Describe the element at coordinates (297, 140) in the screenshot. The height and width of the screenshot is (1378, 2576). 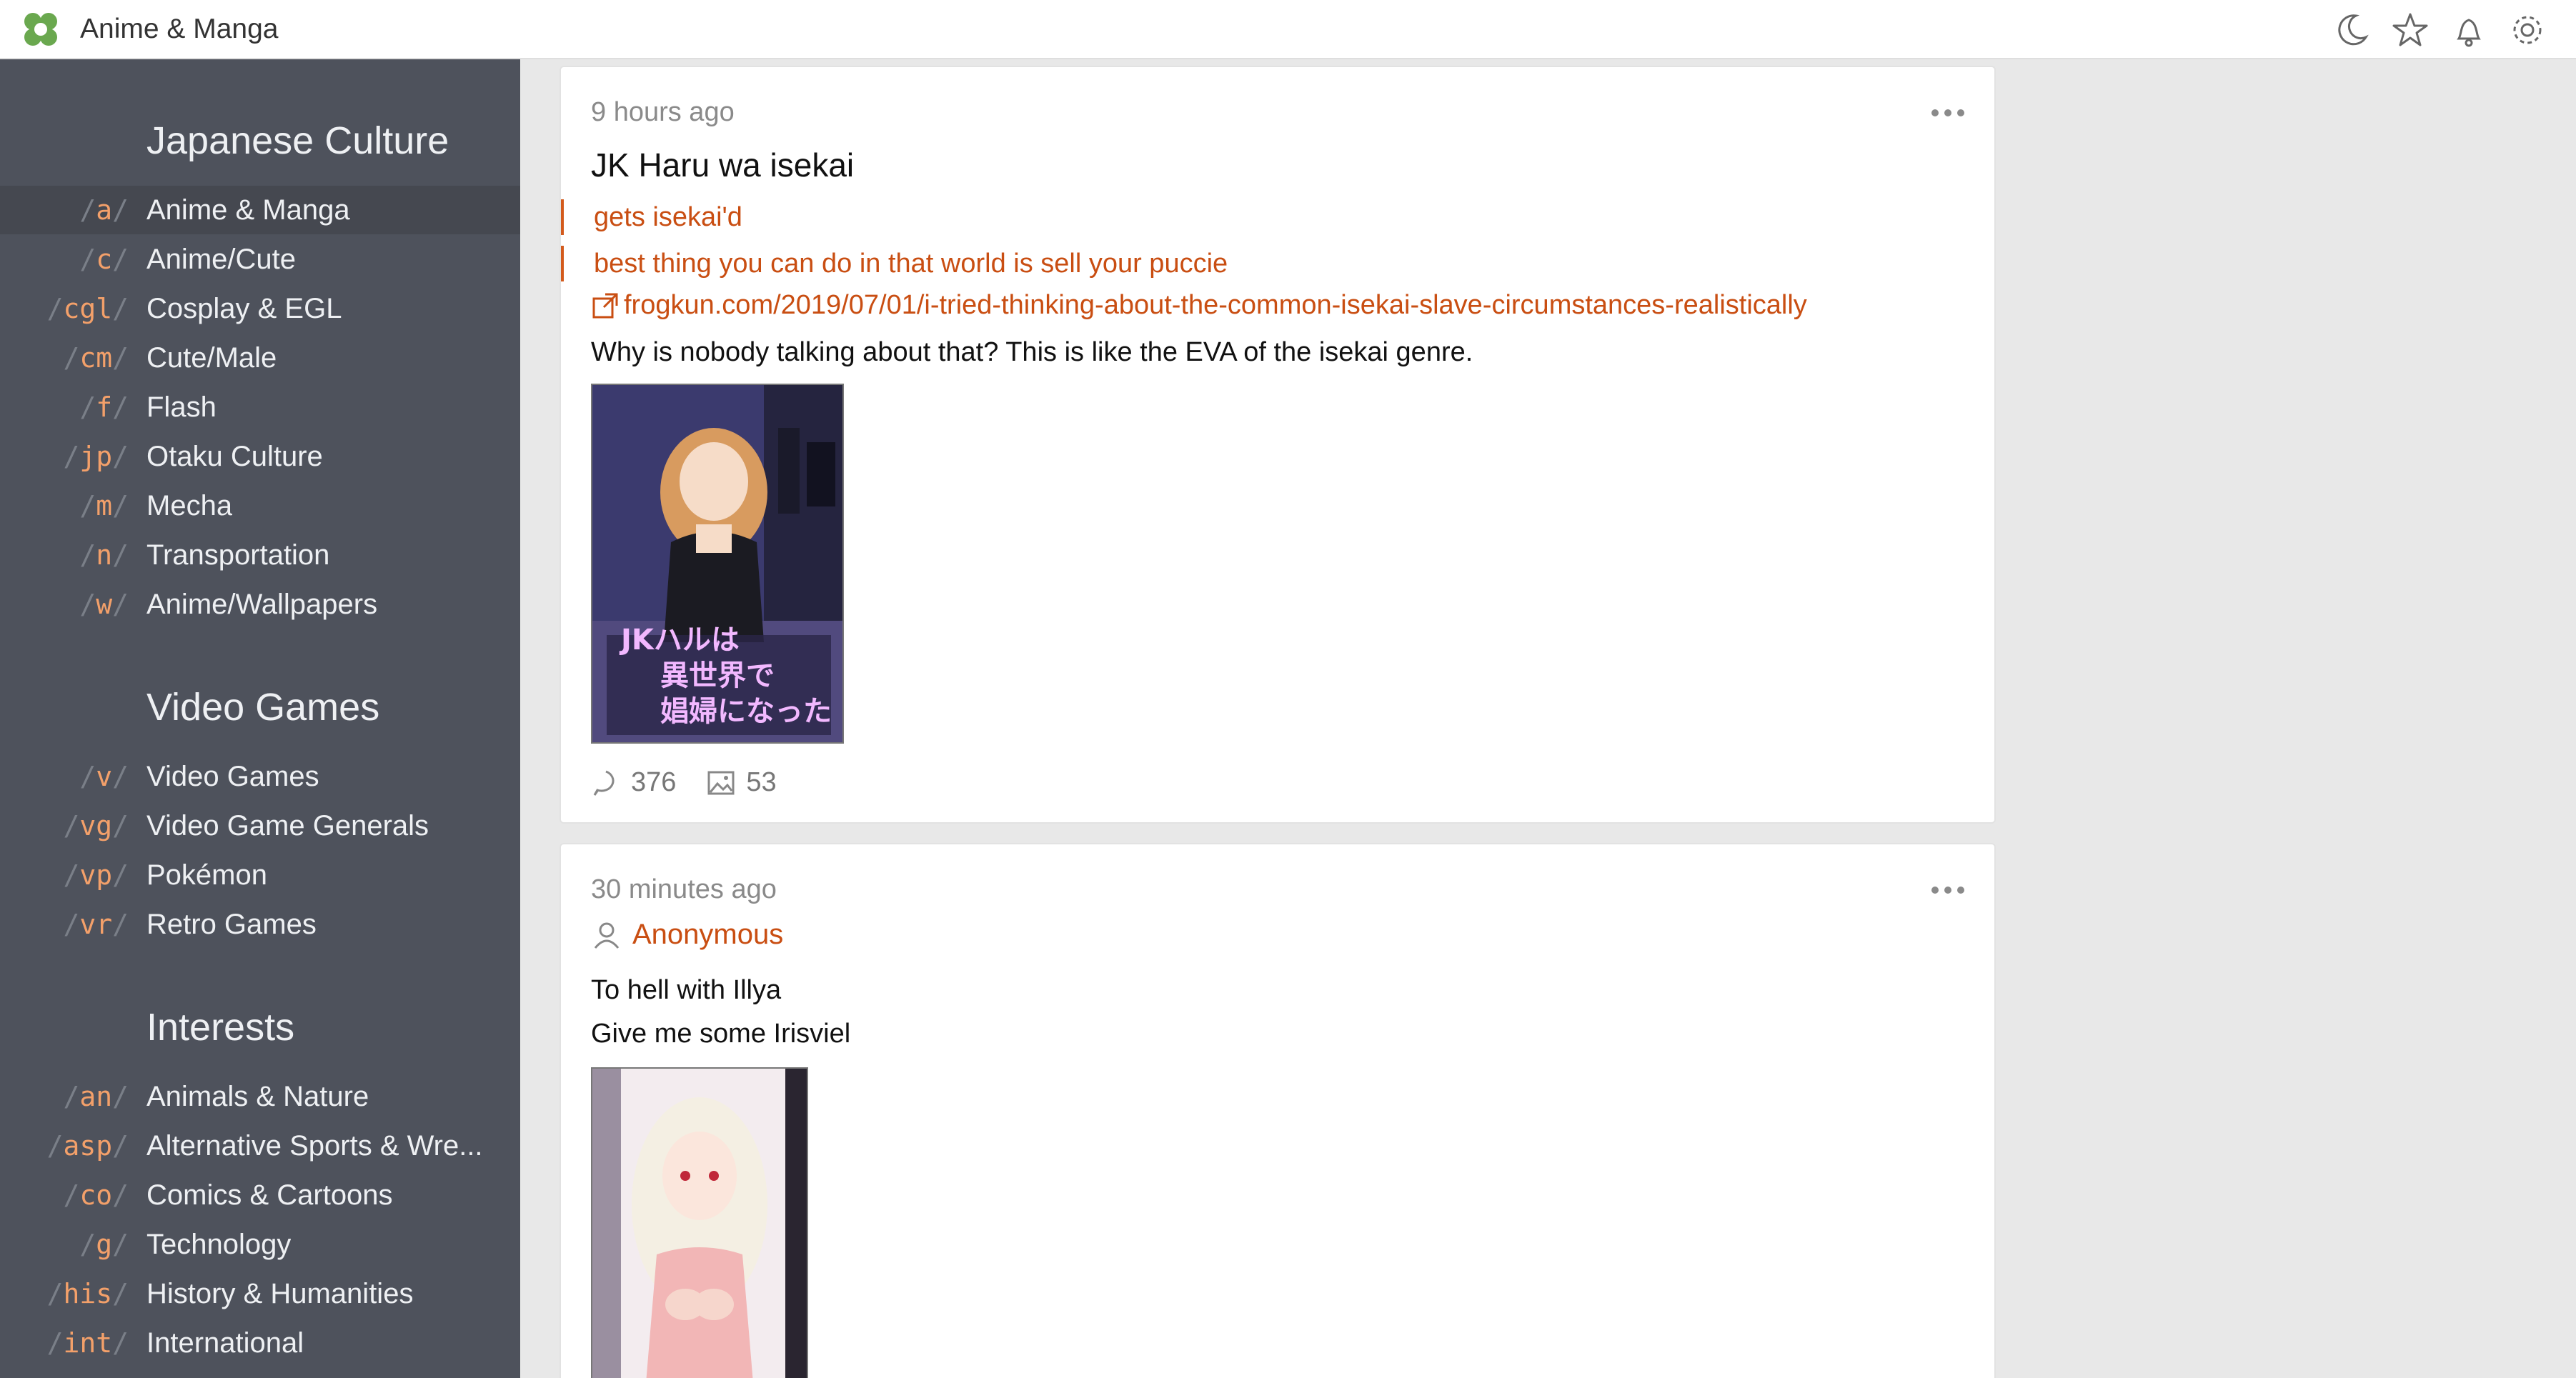
I see `section-heading: Japanese Culture` at that location.